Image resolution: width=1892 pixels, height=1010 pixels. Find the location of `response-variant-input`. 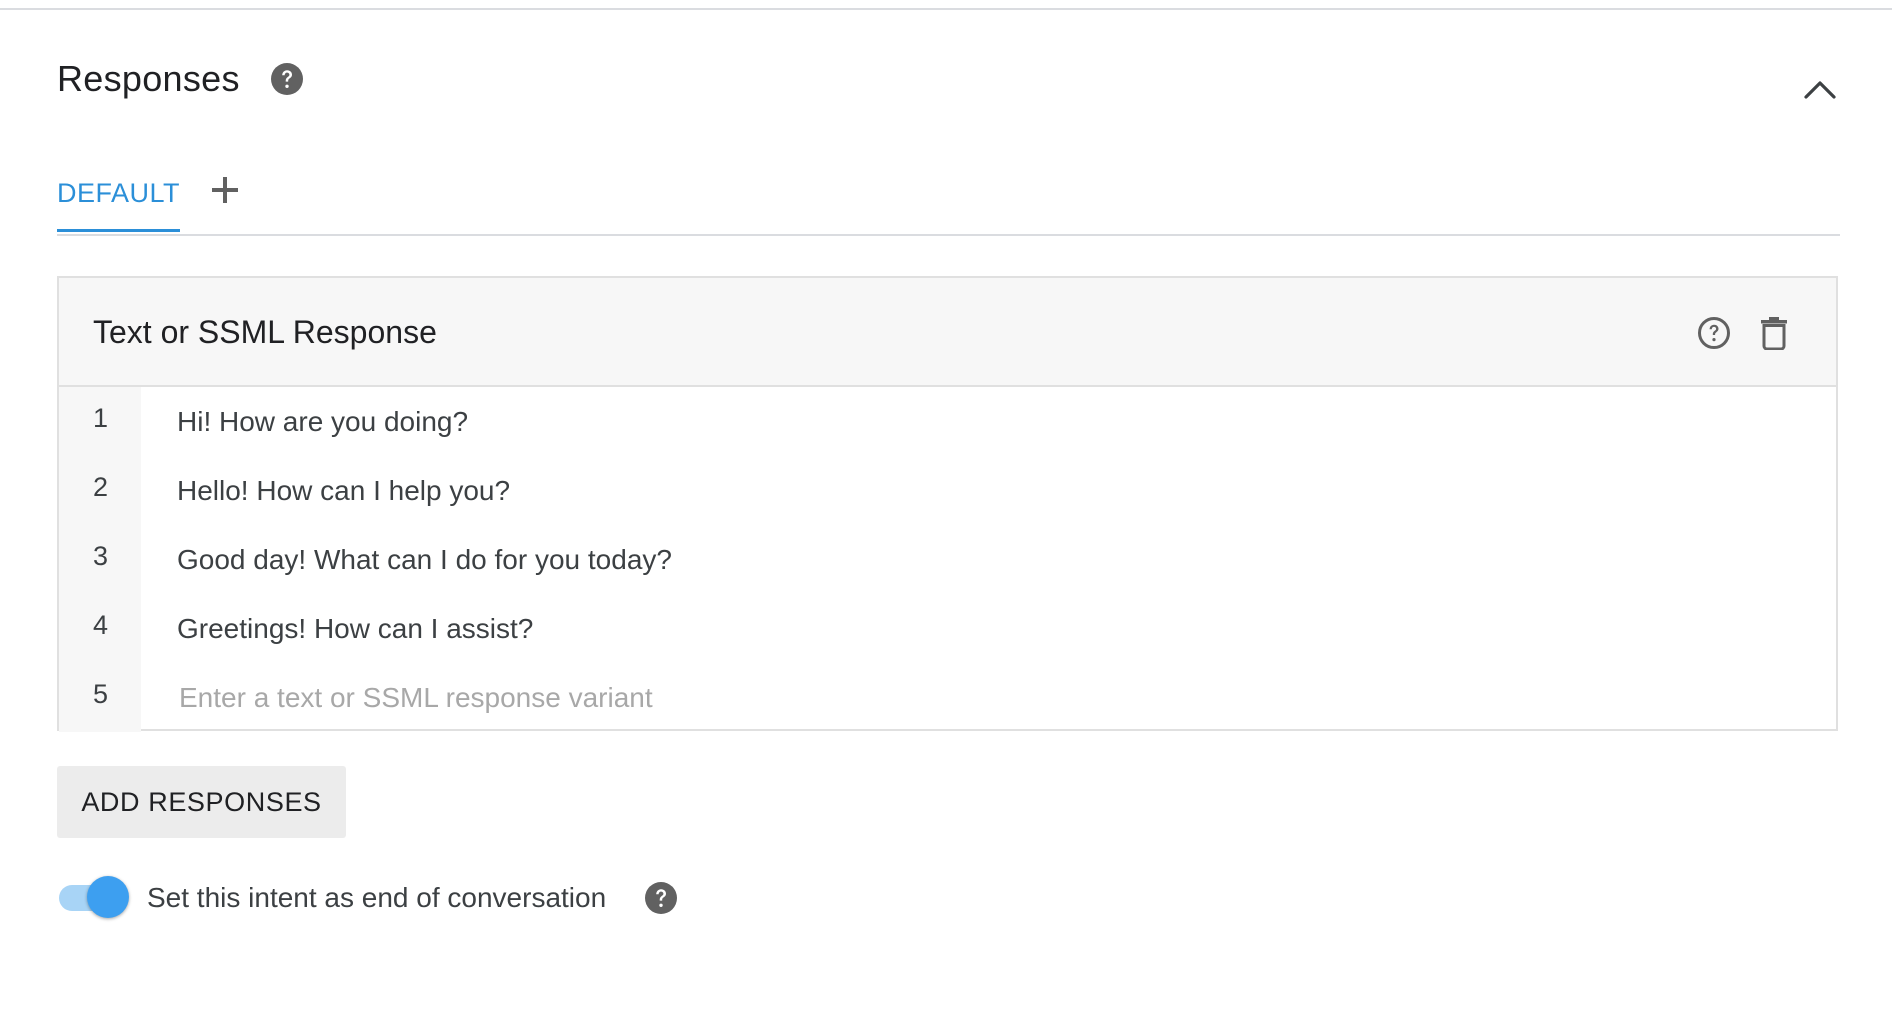

response-variant-input is located at coordinates (929, 697).